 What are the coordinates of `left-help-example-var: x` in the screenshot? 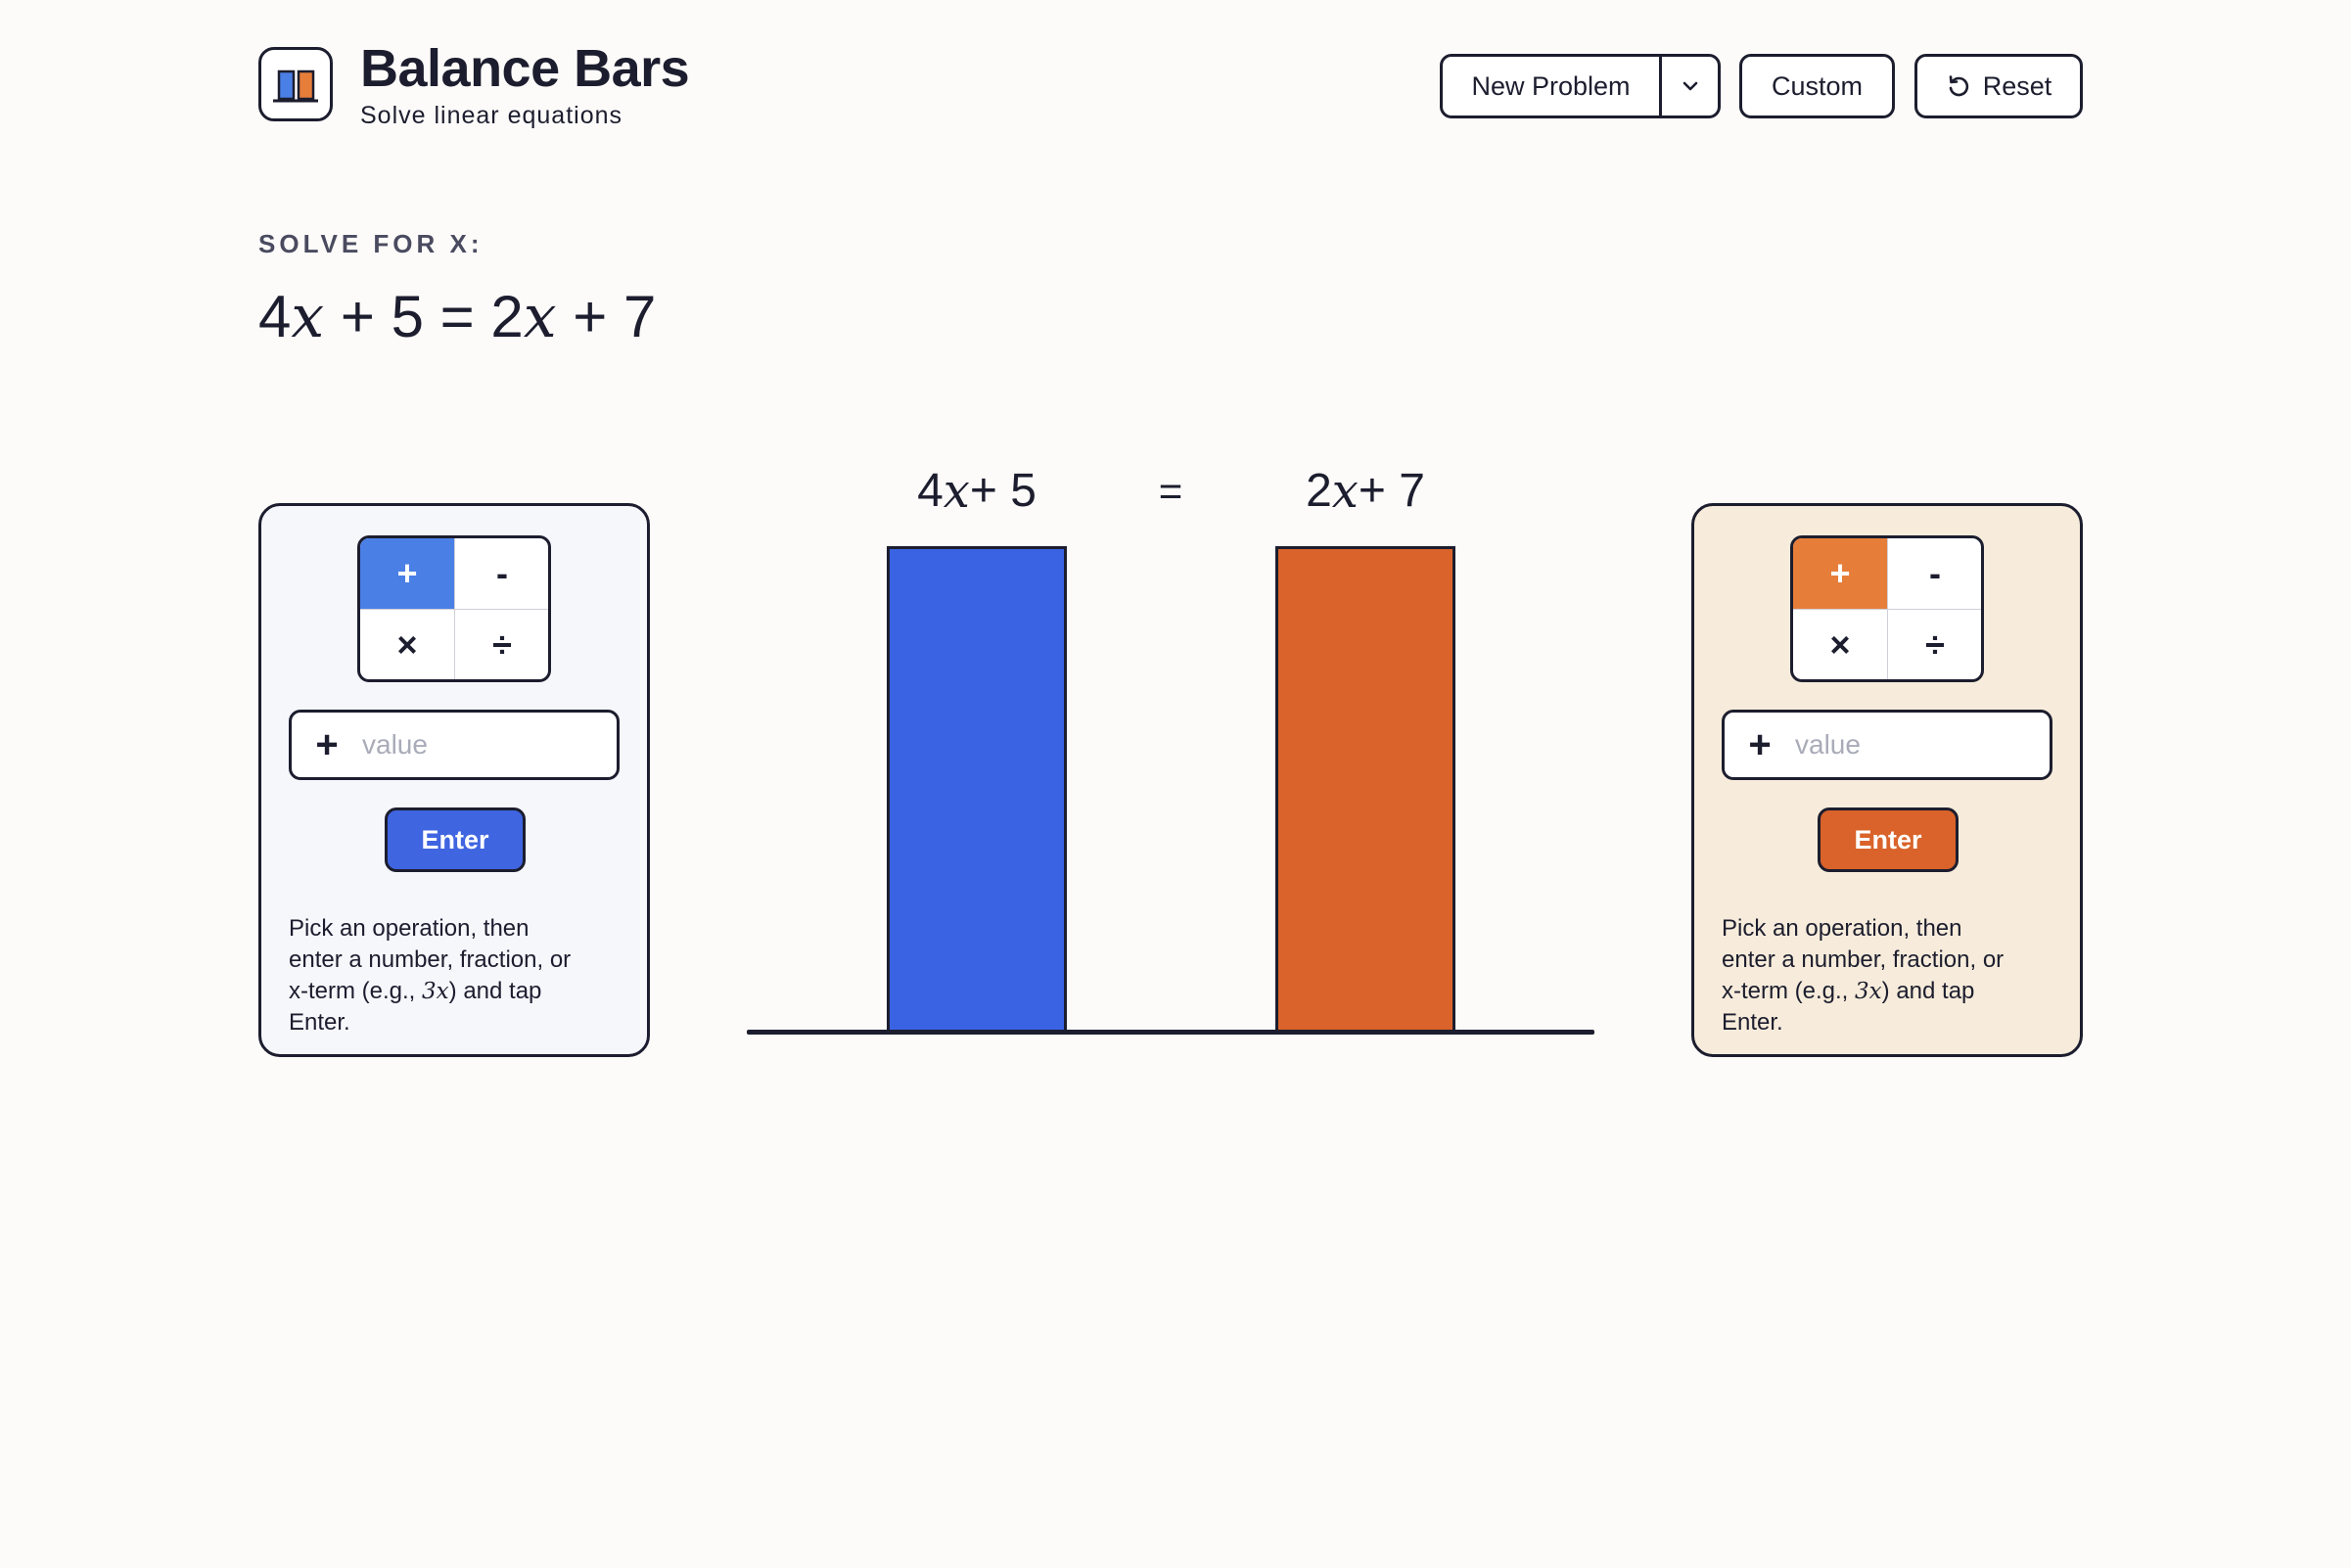 It's located at (443, 991).